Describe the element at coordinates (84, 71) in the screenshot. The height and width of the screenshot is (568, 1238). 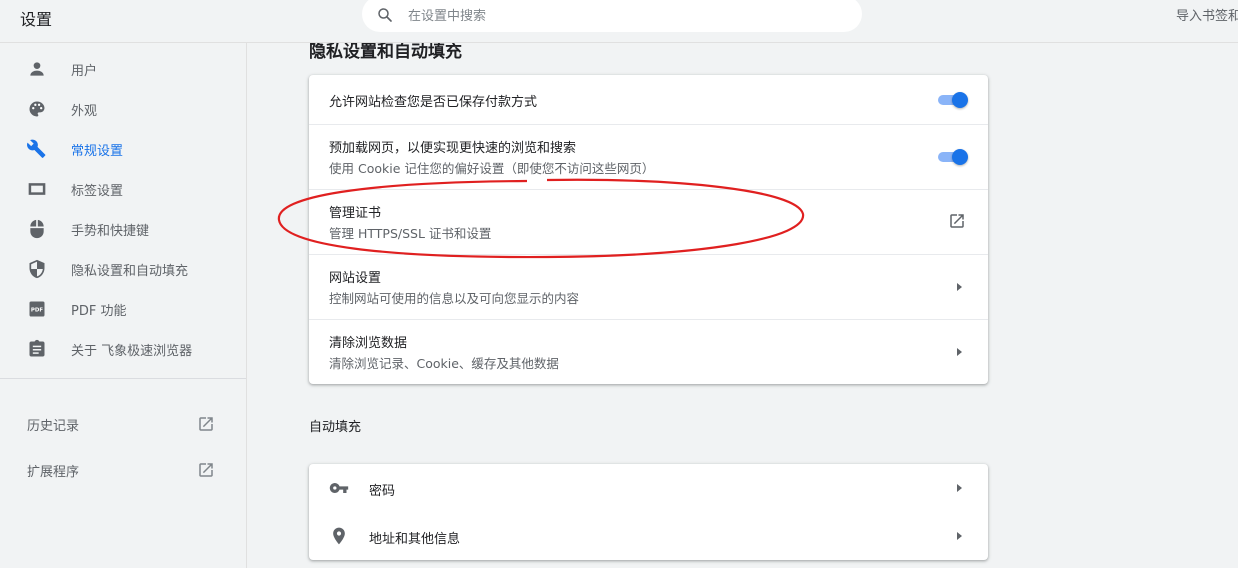
I see `sidebar-item-label: 用户` at that location.